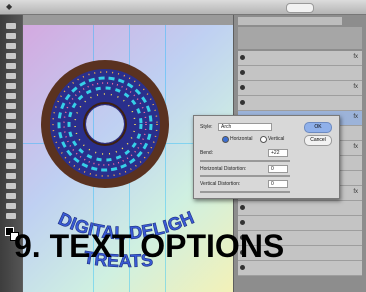  Describe the element at coordinates (11, 156) in the screenshot. I see `dodge-tool-icon` at that location.